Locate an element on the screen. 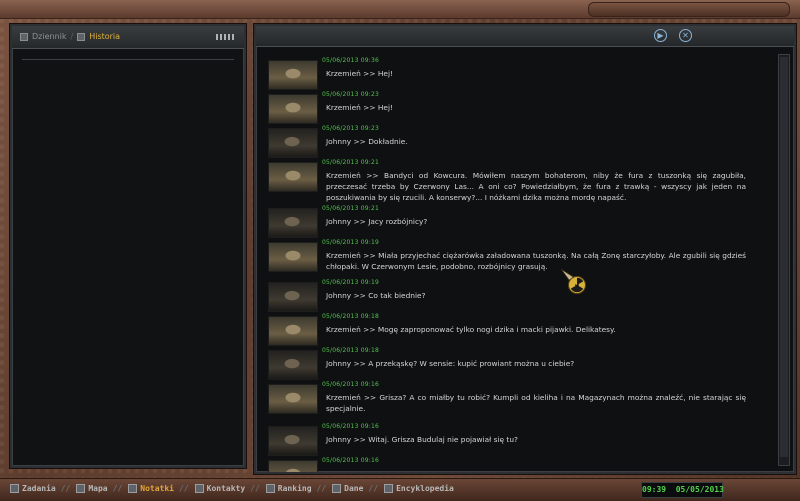 The image size is (800, 501). nav-label: Zadania is located at coordinates (39, 488).